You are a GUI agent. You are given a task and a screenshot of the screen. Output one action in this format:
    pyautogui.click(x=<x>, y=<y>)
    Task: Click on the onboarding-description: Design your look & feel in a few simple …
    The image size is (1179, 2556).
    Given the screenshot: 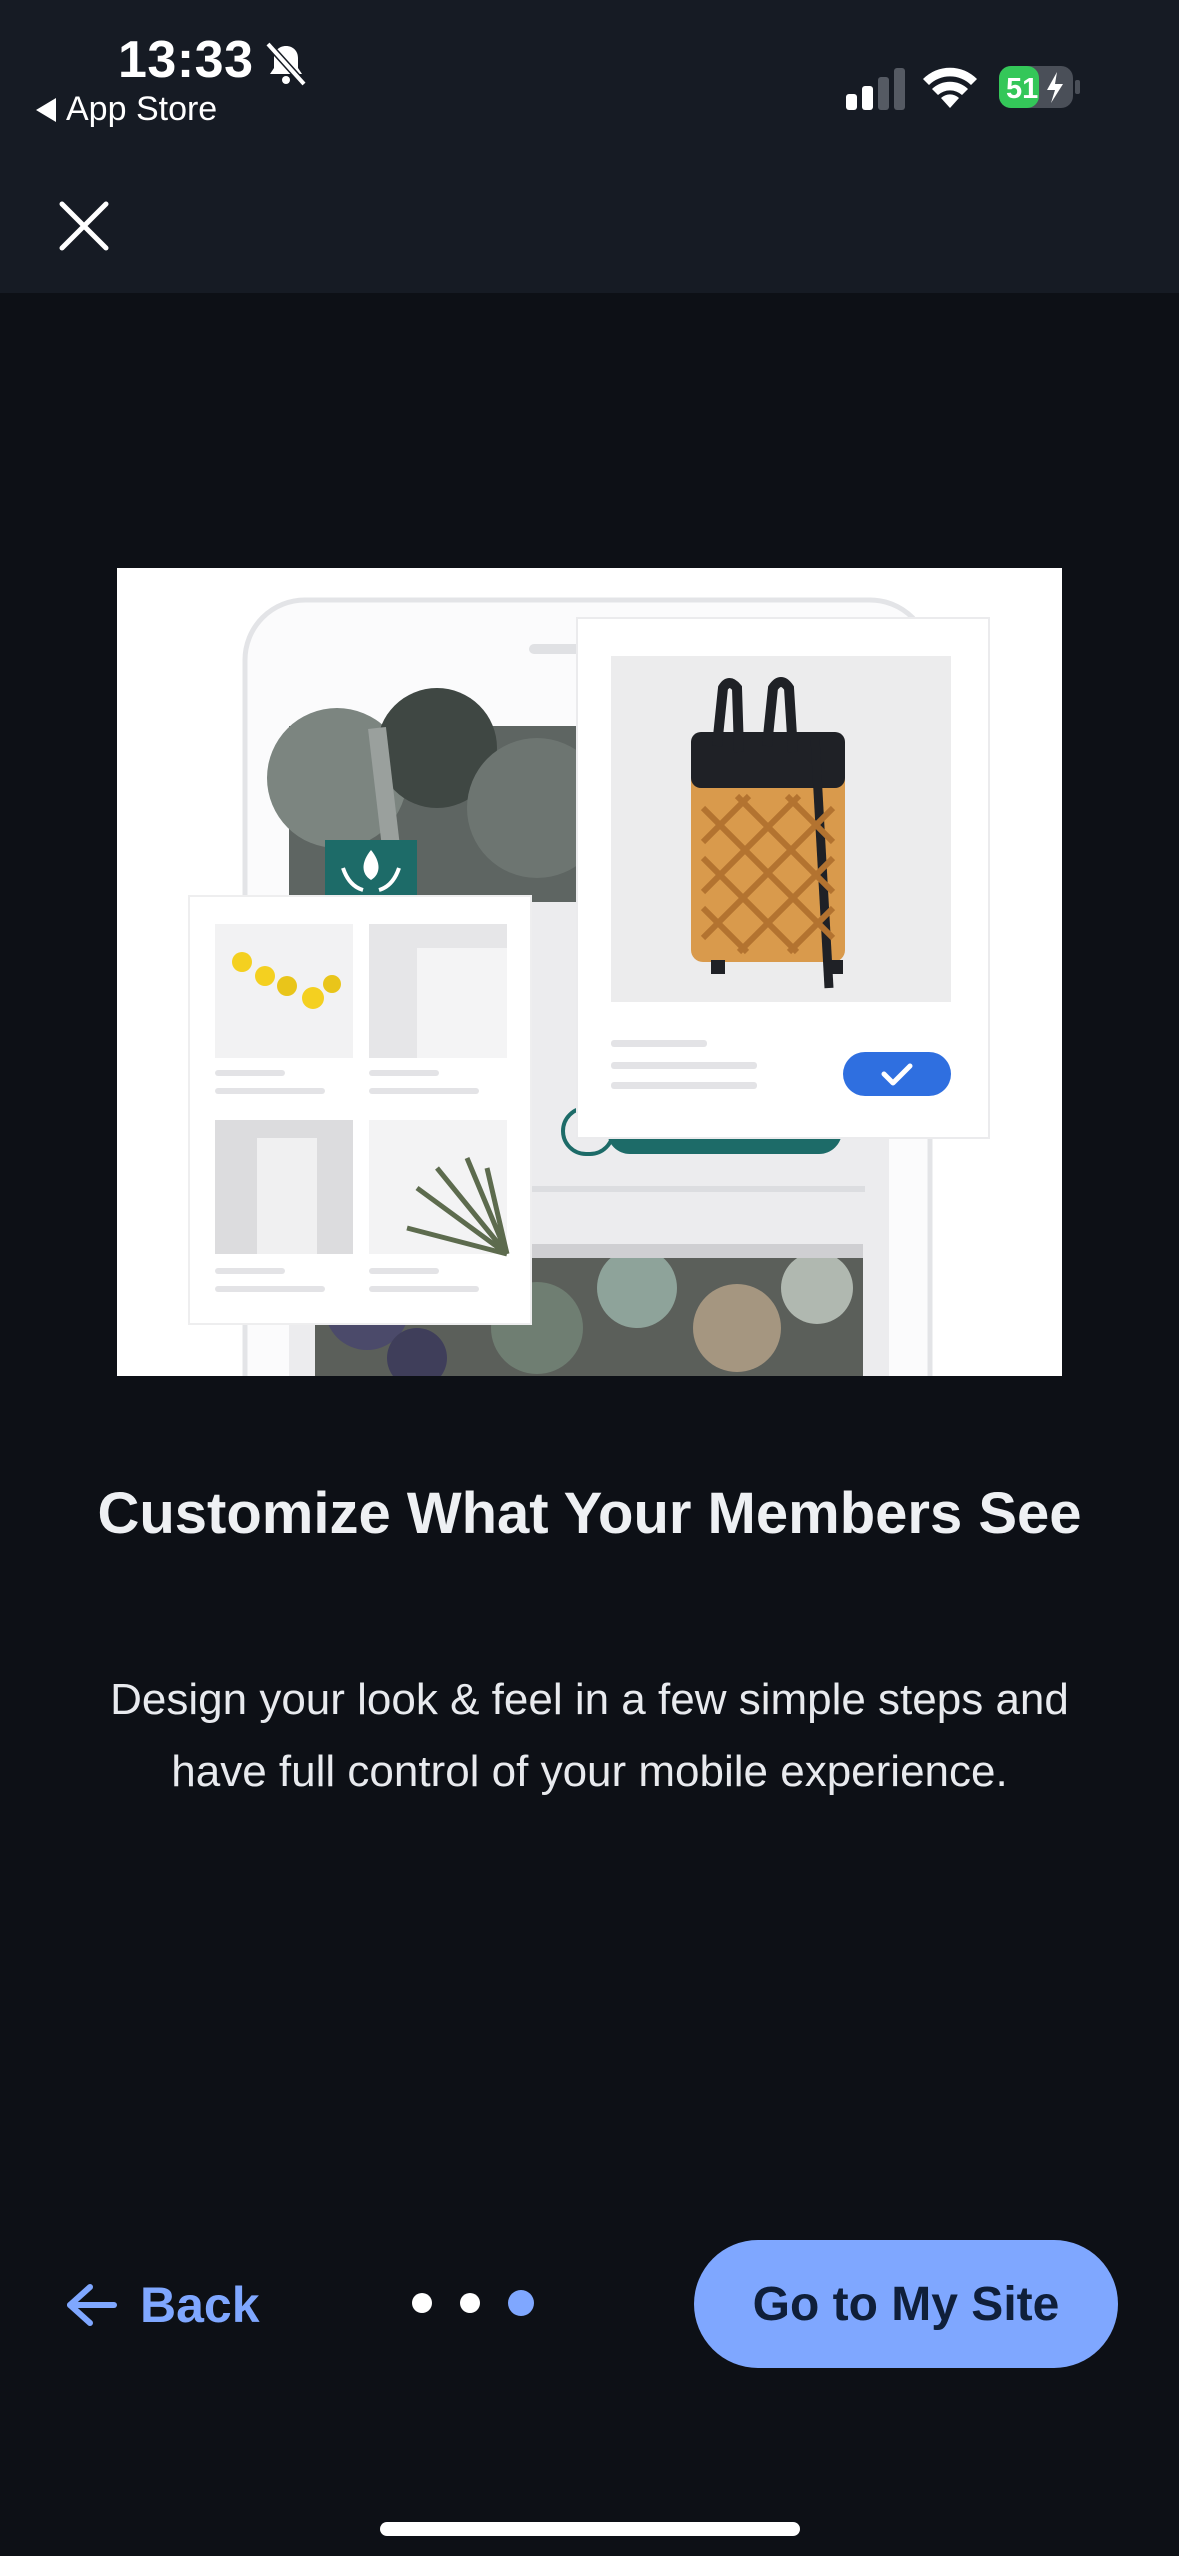 What is the action you would take?
    pyautogui.click(x=589, y=1735)
    